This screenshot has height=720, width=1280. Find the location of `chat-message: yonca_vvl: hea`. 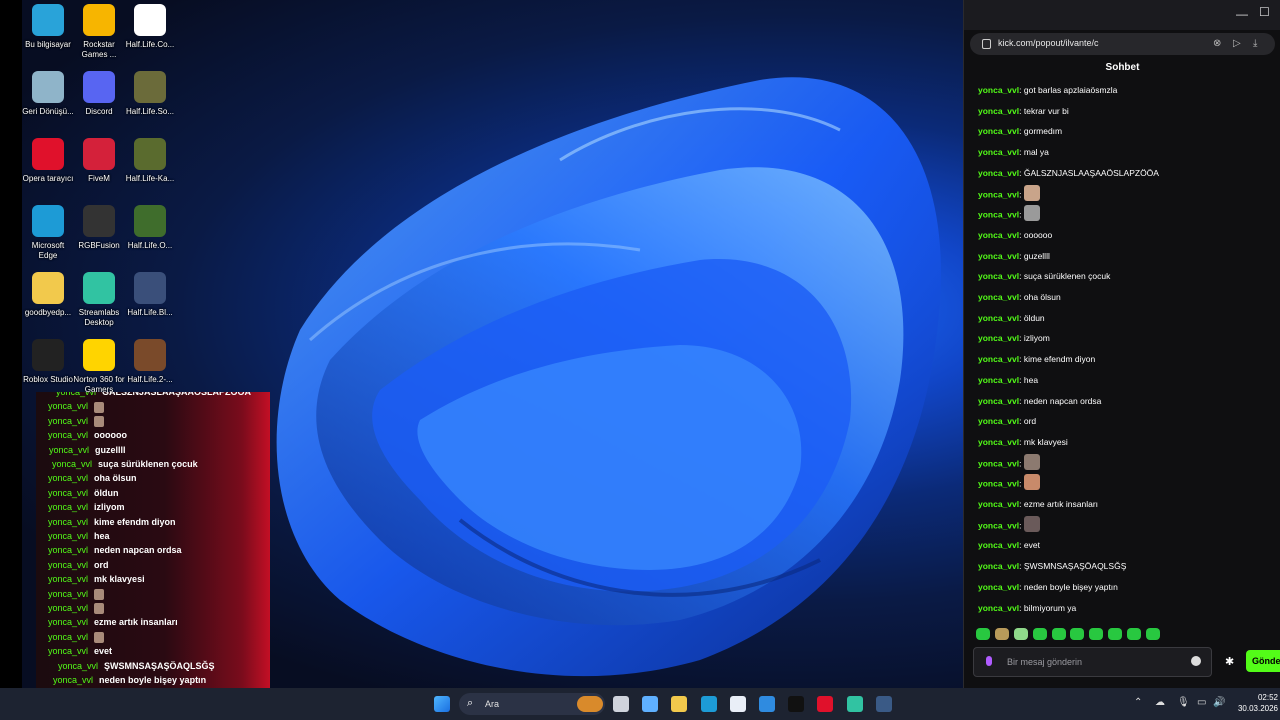

chat-message: yonca_vvl: hea is located at coordinates (1008, 380).